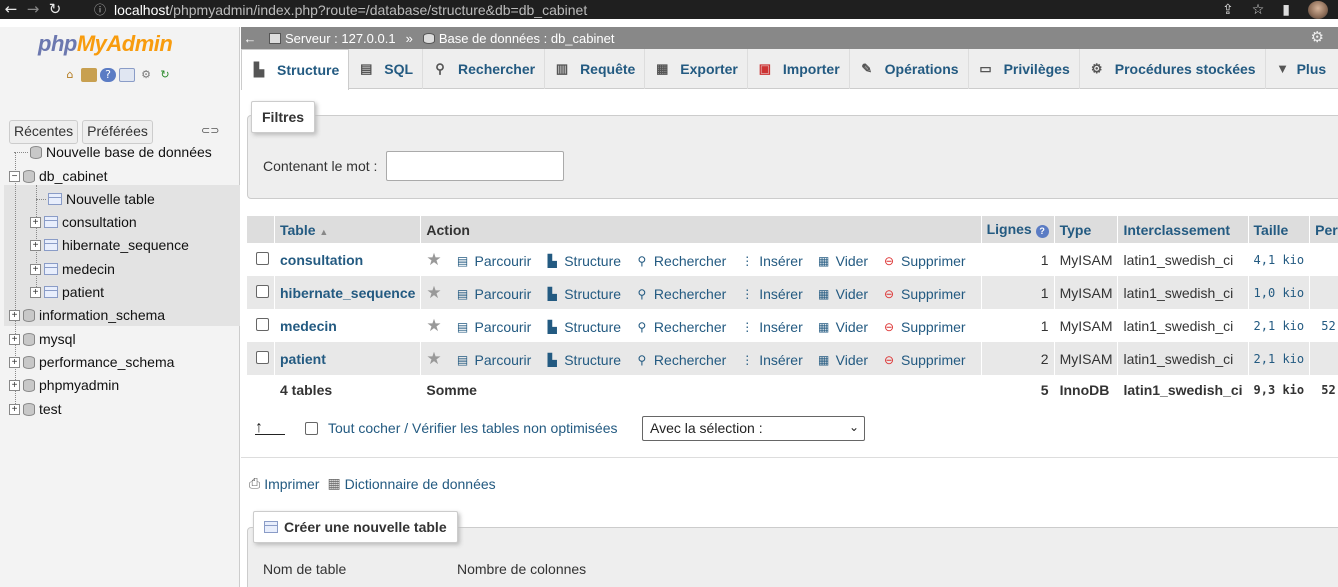 The width and height of the screenshot is (1338, 587). What do you see at coordinates (1258, 10) in the screenshot?
I see `bookmark-star-icon: ☆` at bounding box center [1258, 10].